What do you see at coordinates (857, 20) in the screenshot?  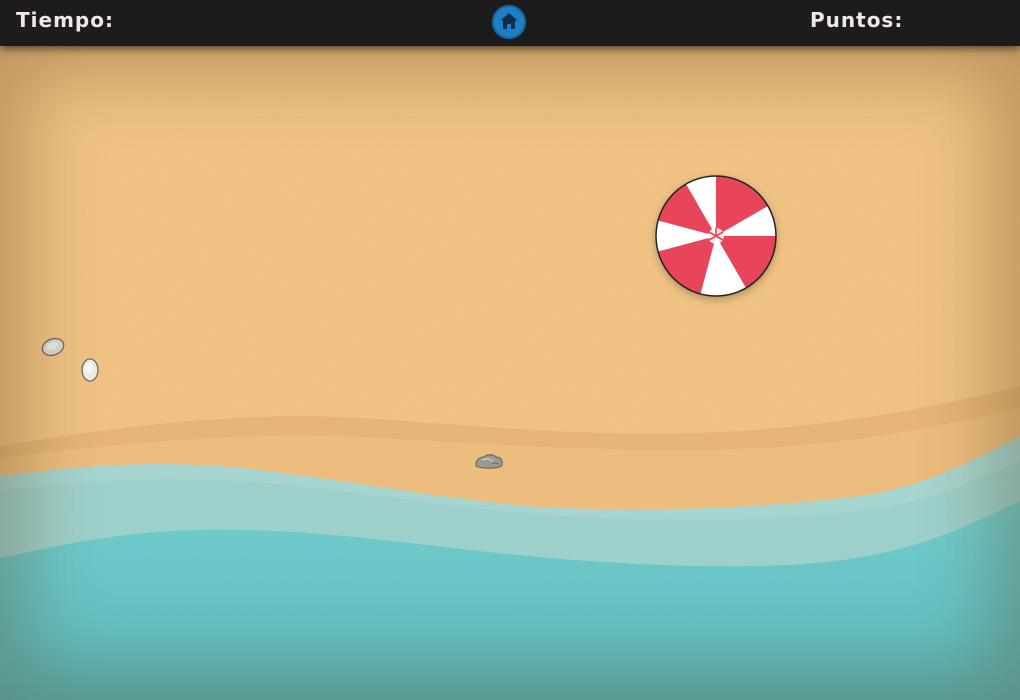 I see `score-label: Puntos:` at bounding box center [857, 20].